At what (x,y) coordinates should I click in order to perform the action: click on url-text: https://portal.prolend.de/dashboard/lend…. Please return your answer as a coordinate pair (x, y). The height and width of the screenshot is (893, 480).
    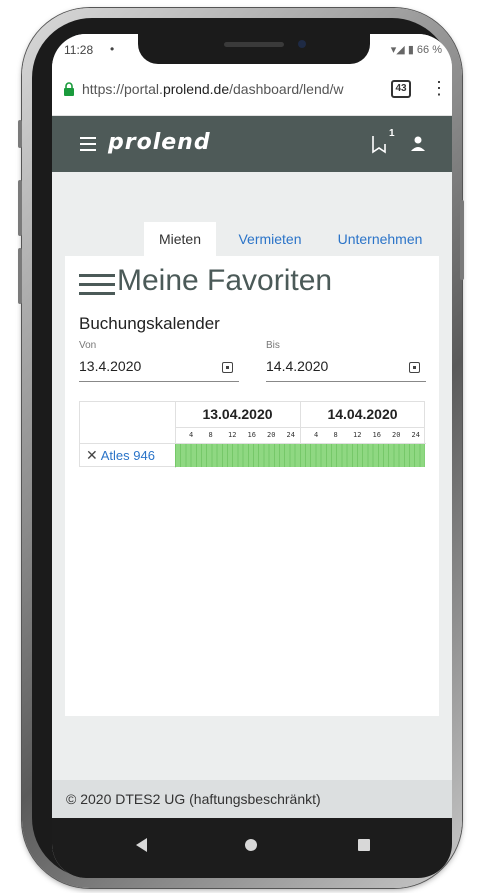
    Looking at the image, I should click on (230, 89).